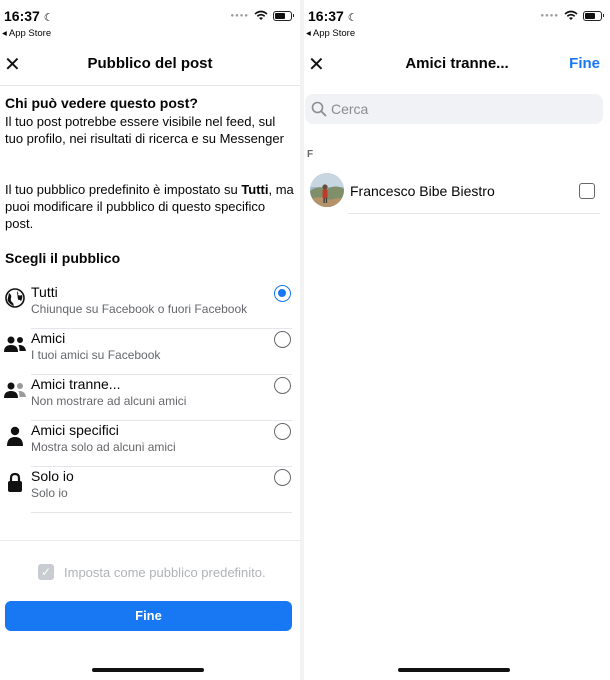  I want to click on nav-bar: ✕ Amici tranne... Fine, so click(457, 65).